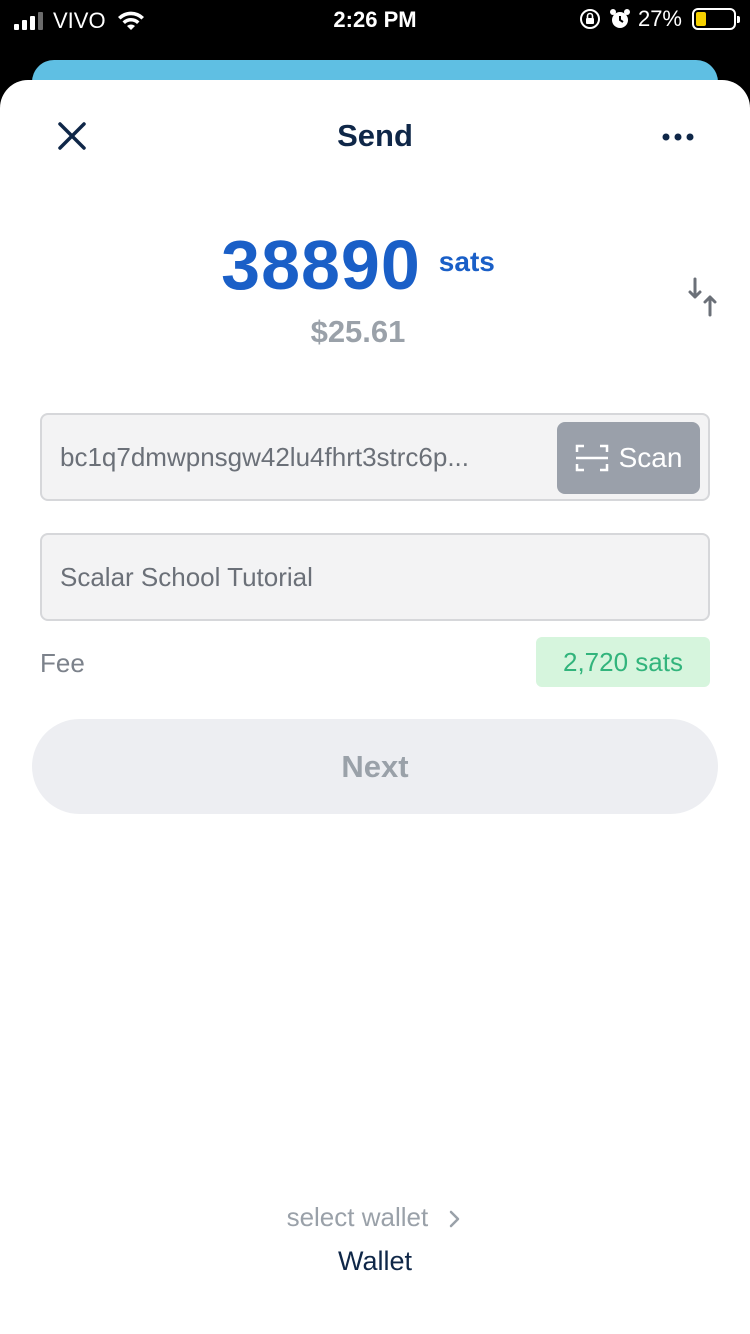 The height and width of the screenshot is (1334, 750). I want to click on select-wallet-link: select wallet, so click(375, 1217).